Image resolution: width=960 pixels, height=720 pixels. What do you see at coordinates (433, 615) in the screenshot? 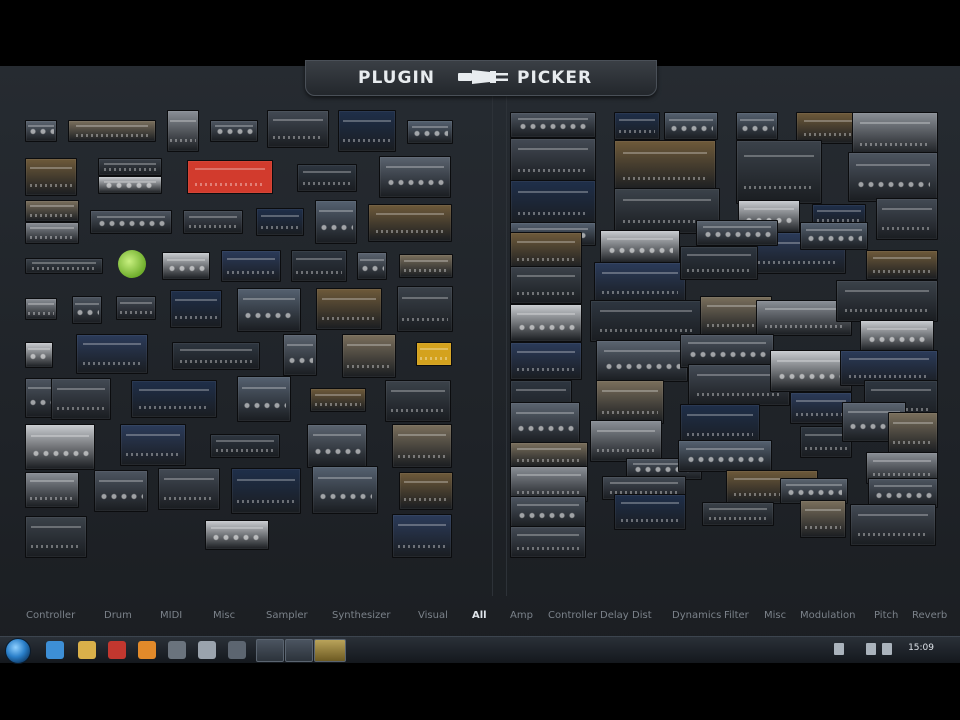
I see `category-tab-visual-6: Visual` at bounding box center [433, 615].